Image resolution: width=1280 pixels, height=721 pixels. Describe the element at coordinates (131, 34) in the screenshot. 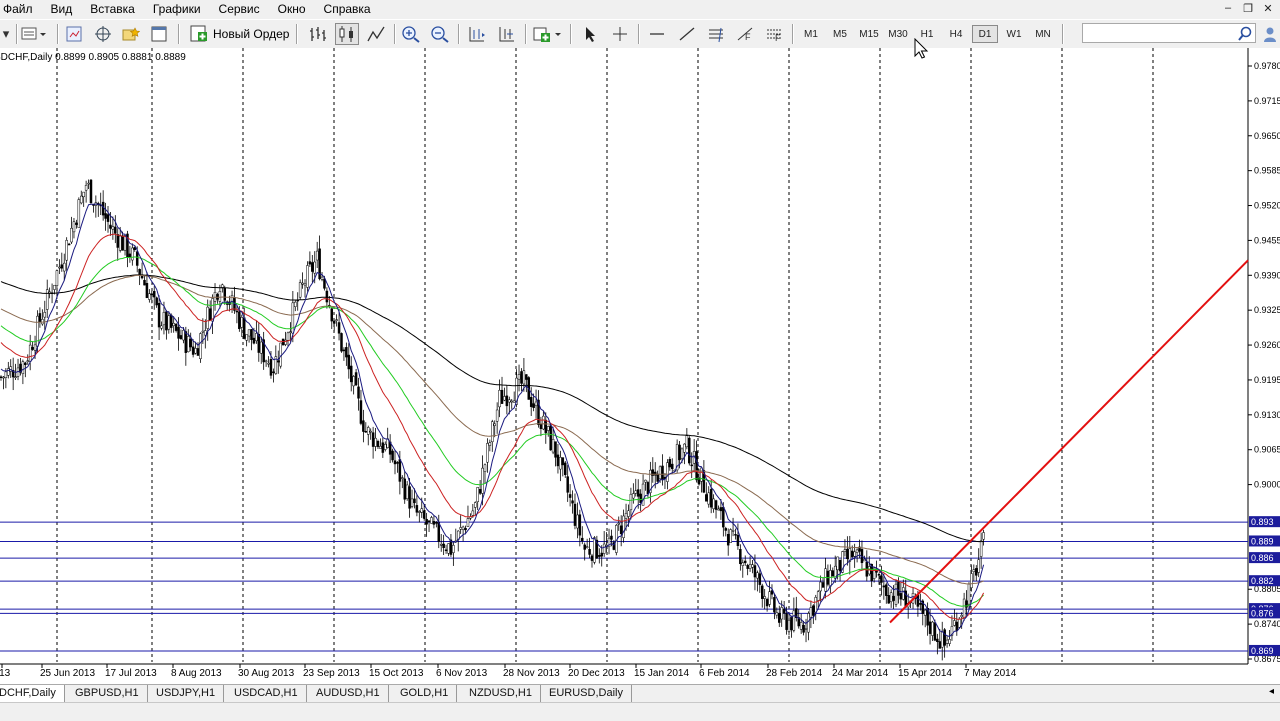

I see `favorites-icon` at that location.